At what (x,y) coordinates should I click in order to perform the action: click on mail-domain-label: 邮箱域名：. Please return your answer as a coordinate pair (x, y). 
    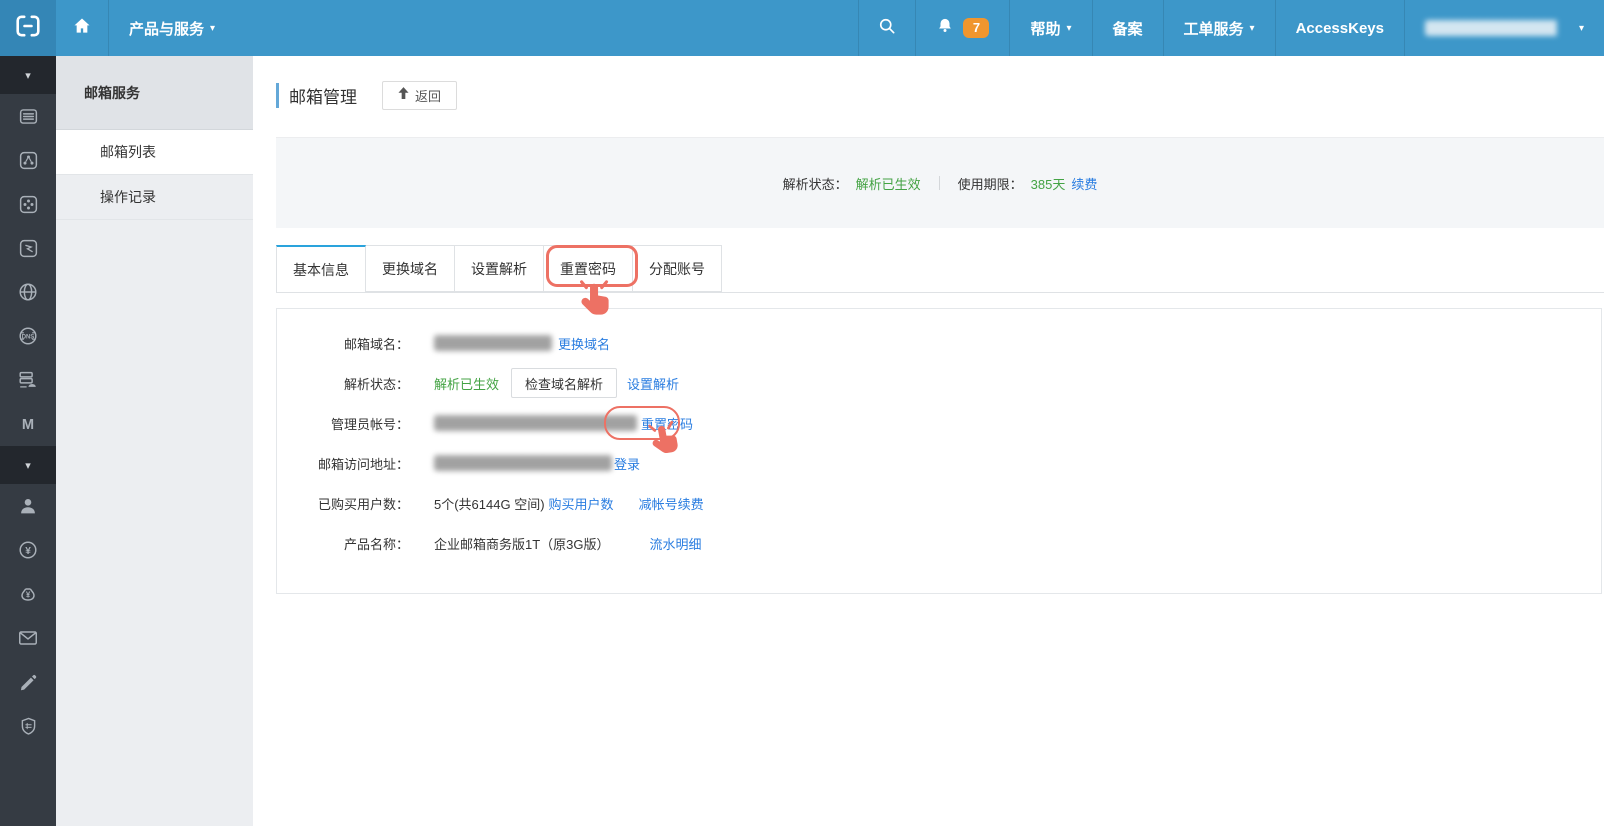
    Looking at the image, I should click on (376, 344).